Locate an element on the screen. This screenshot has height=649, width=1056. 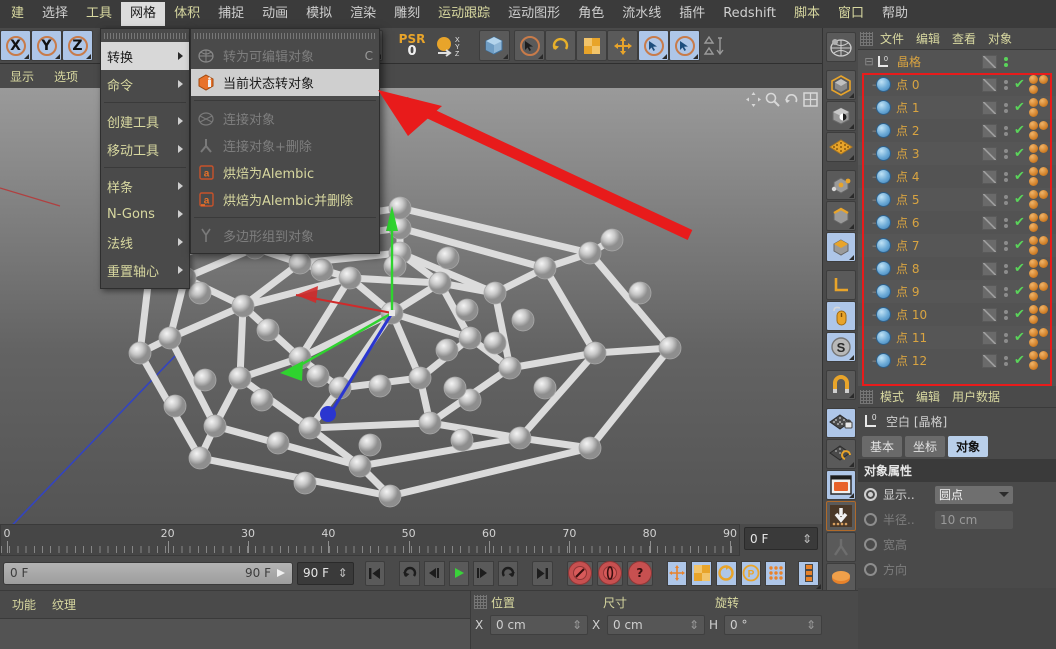
content-browser-icon is located at coordinates (840, 485).